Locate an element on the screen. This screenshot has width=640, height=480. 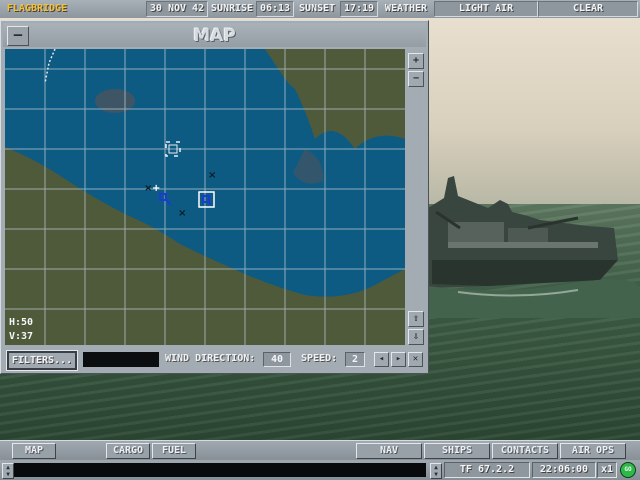
map-button: MAP is located at coordinates (34, 451).